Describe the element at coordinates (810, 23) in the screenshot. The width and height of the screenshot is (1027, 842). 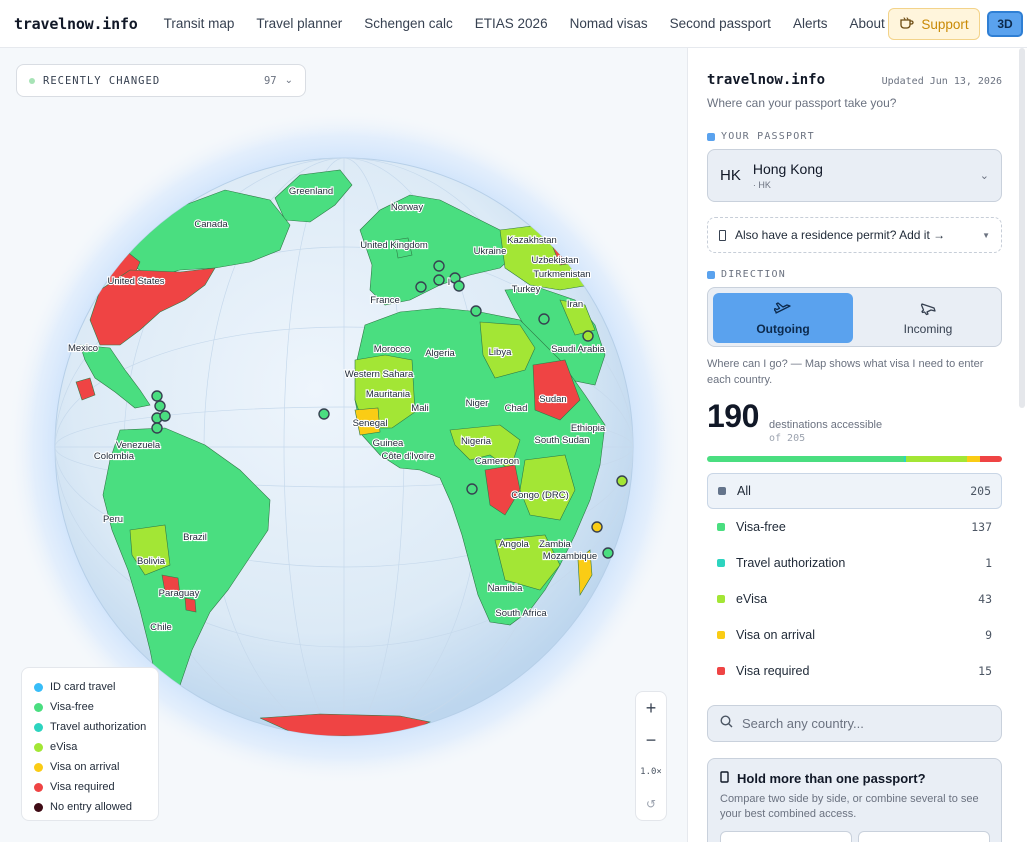
I see `nav-link-alerts: Alerts` at that location.